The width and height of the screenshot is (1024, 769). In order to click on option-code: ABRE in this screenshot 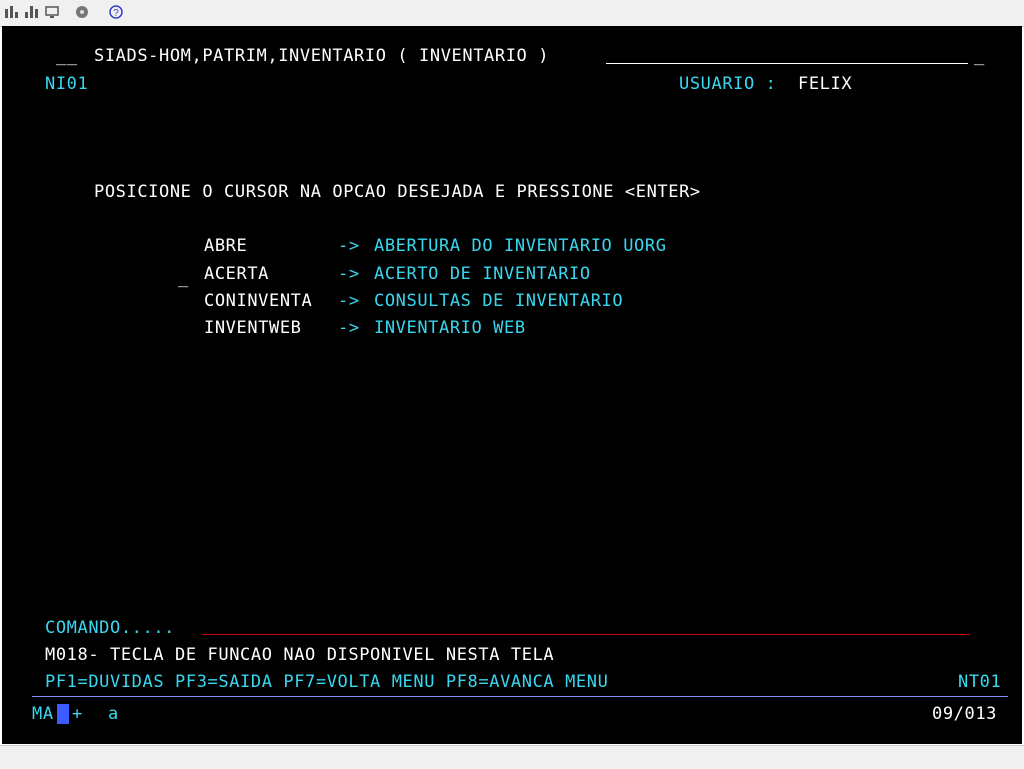, I will do `click(225, 246)`.